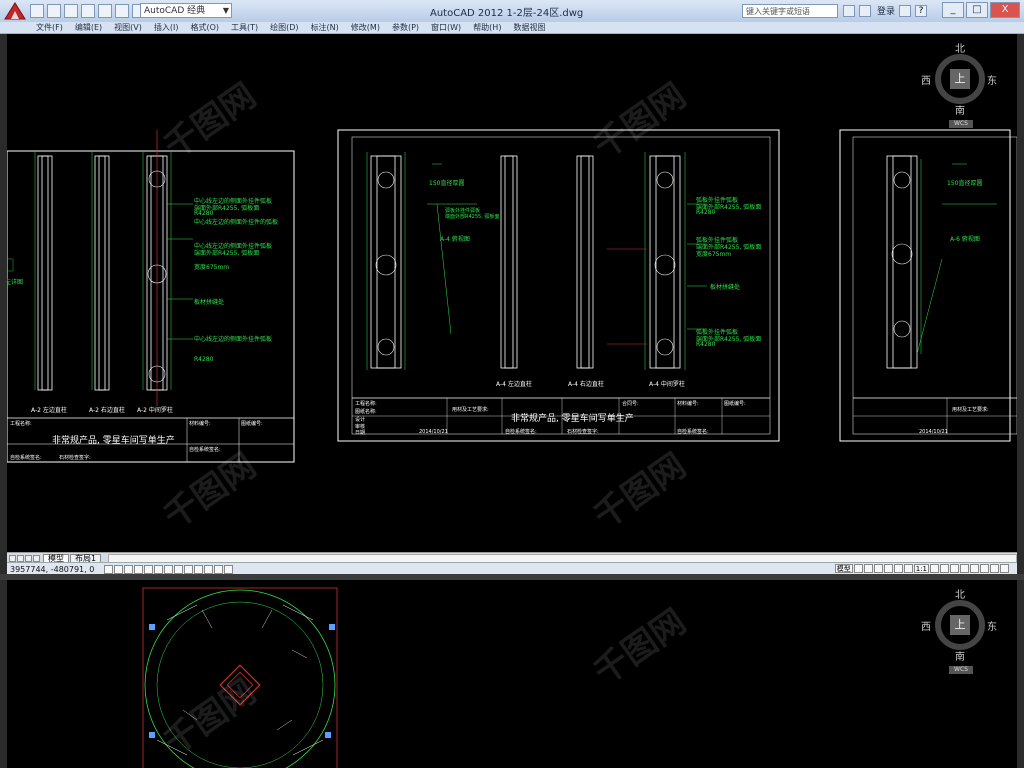 This screenshot has width=1024, height=768. What do you see at coordinates (138, 569) in the screenshot?
I see `polar-icon` at bounding box center [138, 569].